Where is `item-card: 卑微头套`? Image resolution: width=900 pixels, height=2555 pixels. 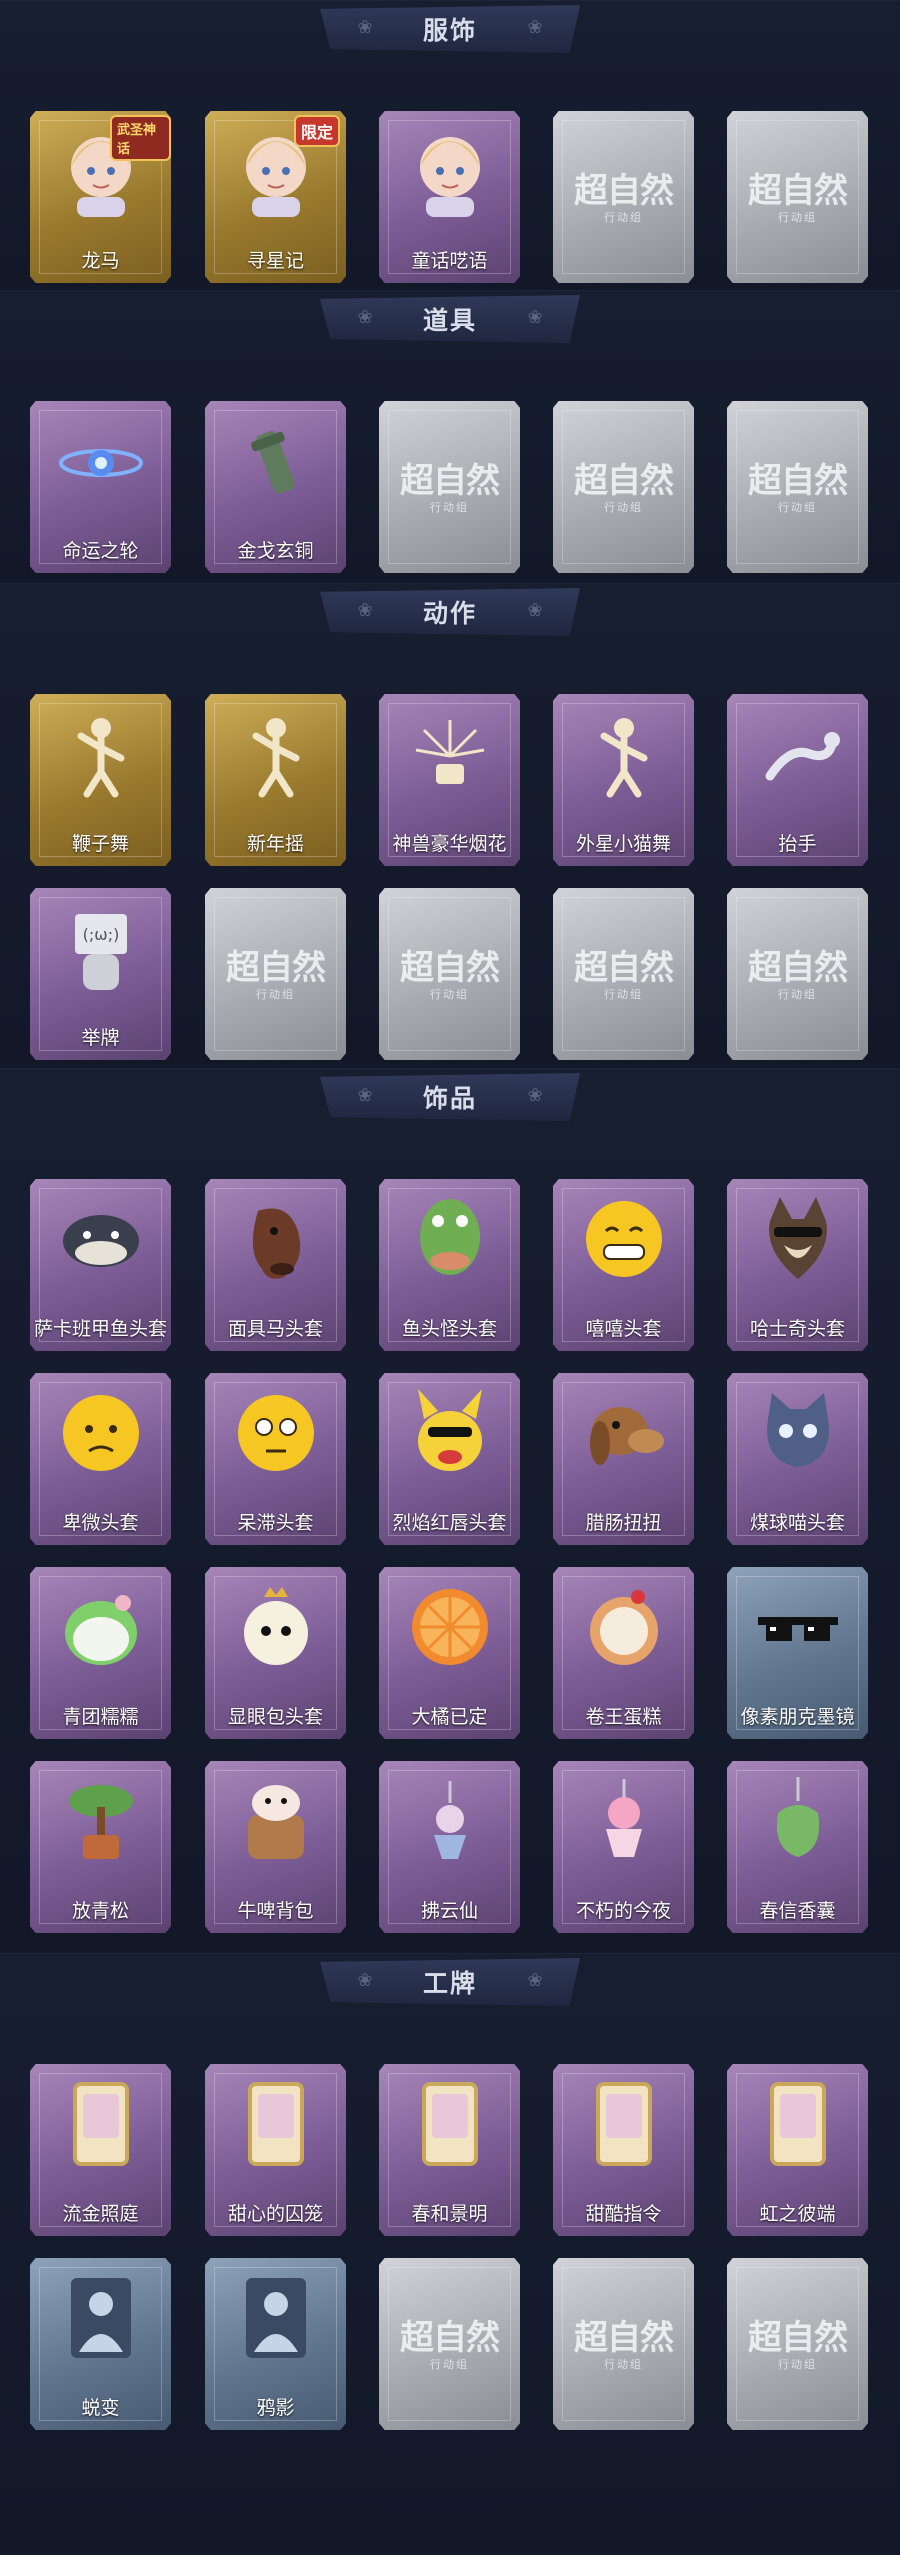 item-card: 卑微头套 is located at coordinates (100, 1459).